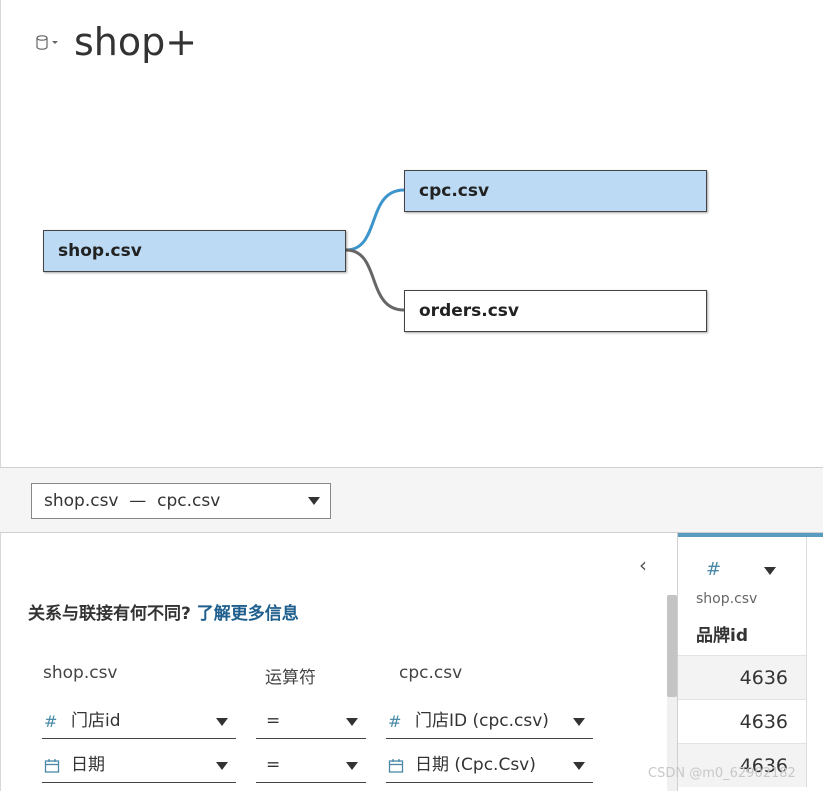 The width and height of the screenshot is (823, 791). What do you see at coordinates (555, 311) in the screenshot?
I see `table-node-orders: orders.csv` at bounding box center [555, 311].